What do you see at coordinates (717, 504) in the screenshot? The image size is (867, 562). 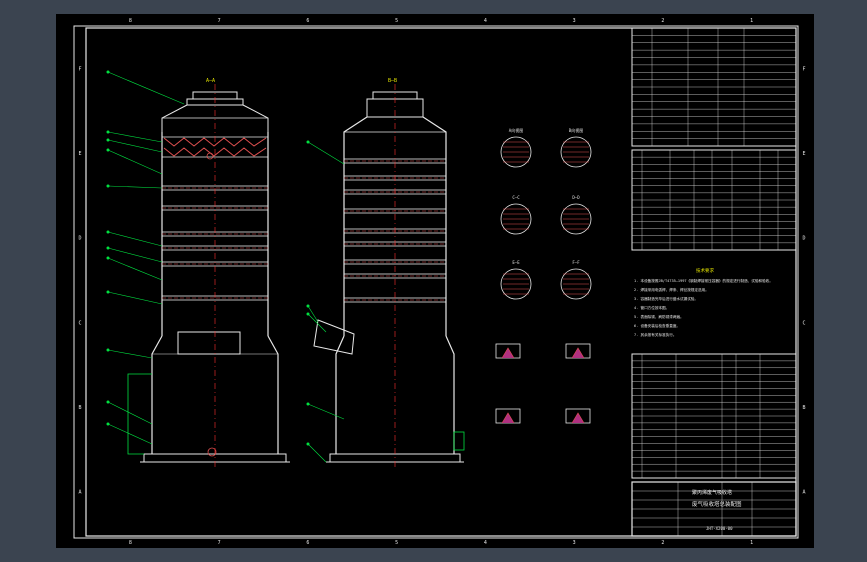 I see `title-block-title: 废气吸收塔总装配图` at bounding box center [717, 504].